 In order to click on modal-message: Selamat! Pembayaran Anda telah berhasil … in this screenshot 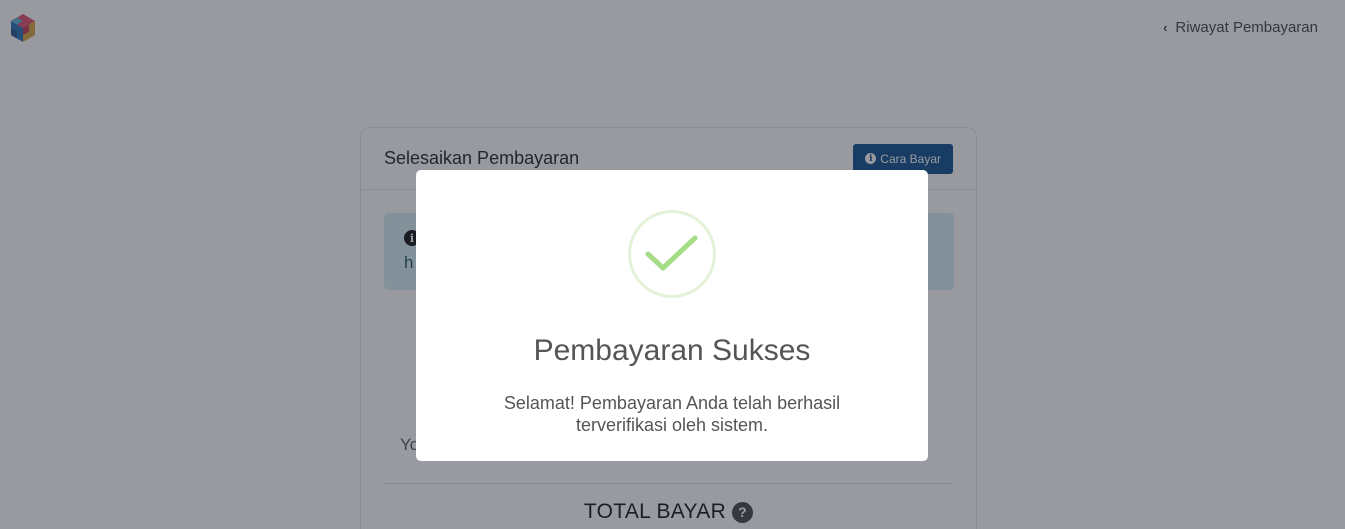, I will do `click(672, 414)`.